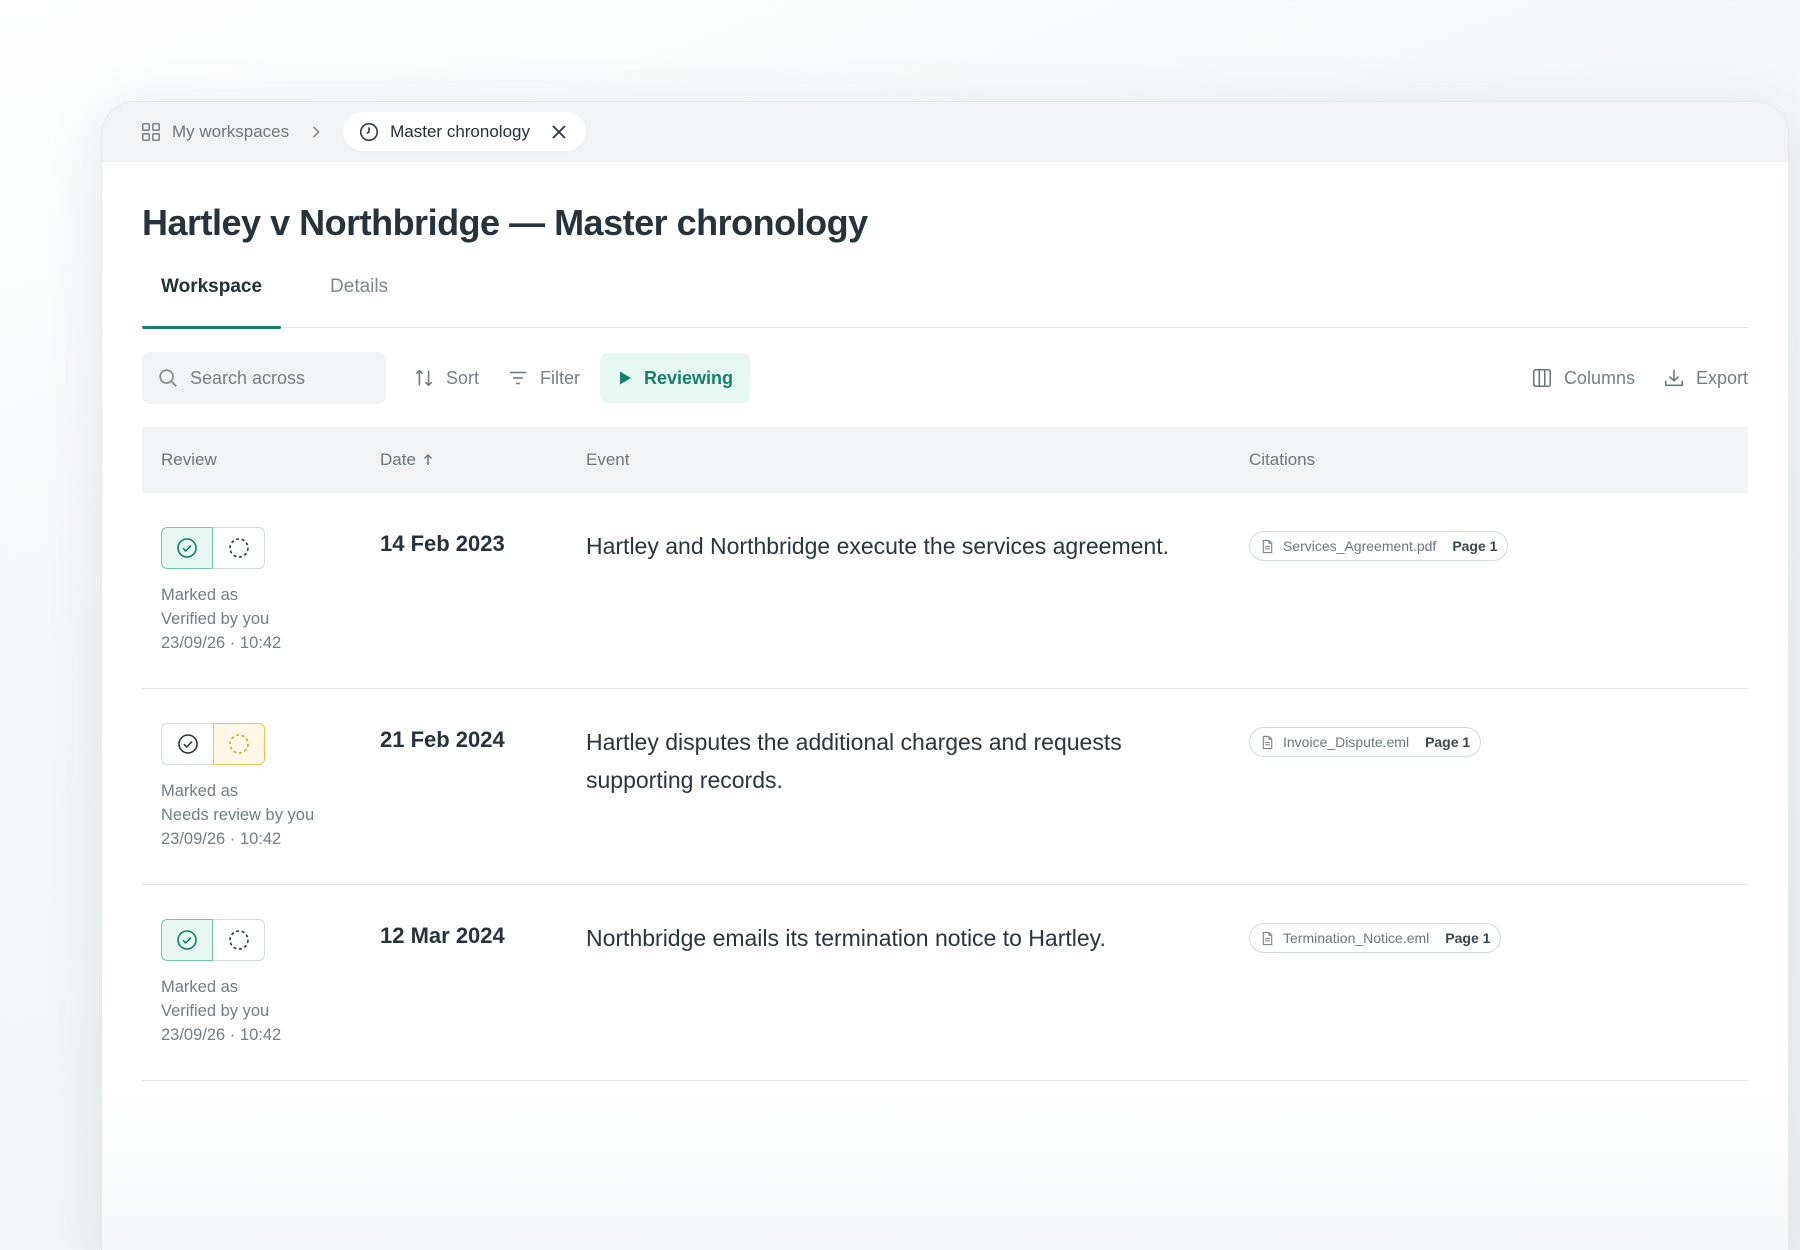  Describe the element at coordinates (1541, 378) in the screenshot. I see `columns-icon` at that location.